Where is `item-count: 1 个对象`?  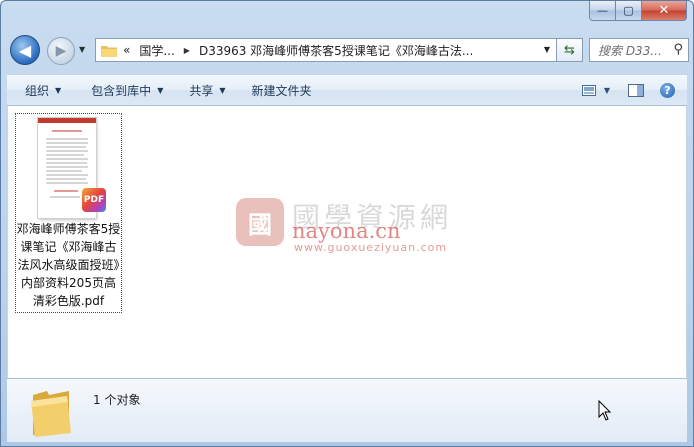
item-count: 1 个对象 is located at coordinates (117, 400).